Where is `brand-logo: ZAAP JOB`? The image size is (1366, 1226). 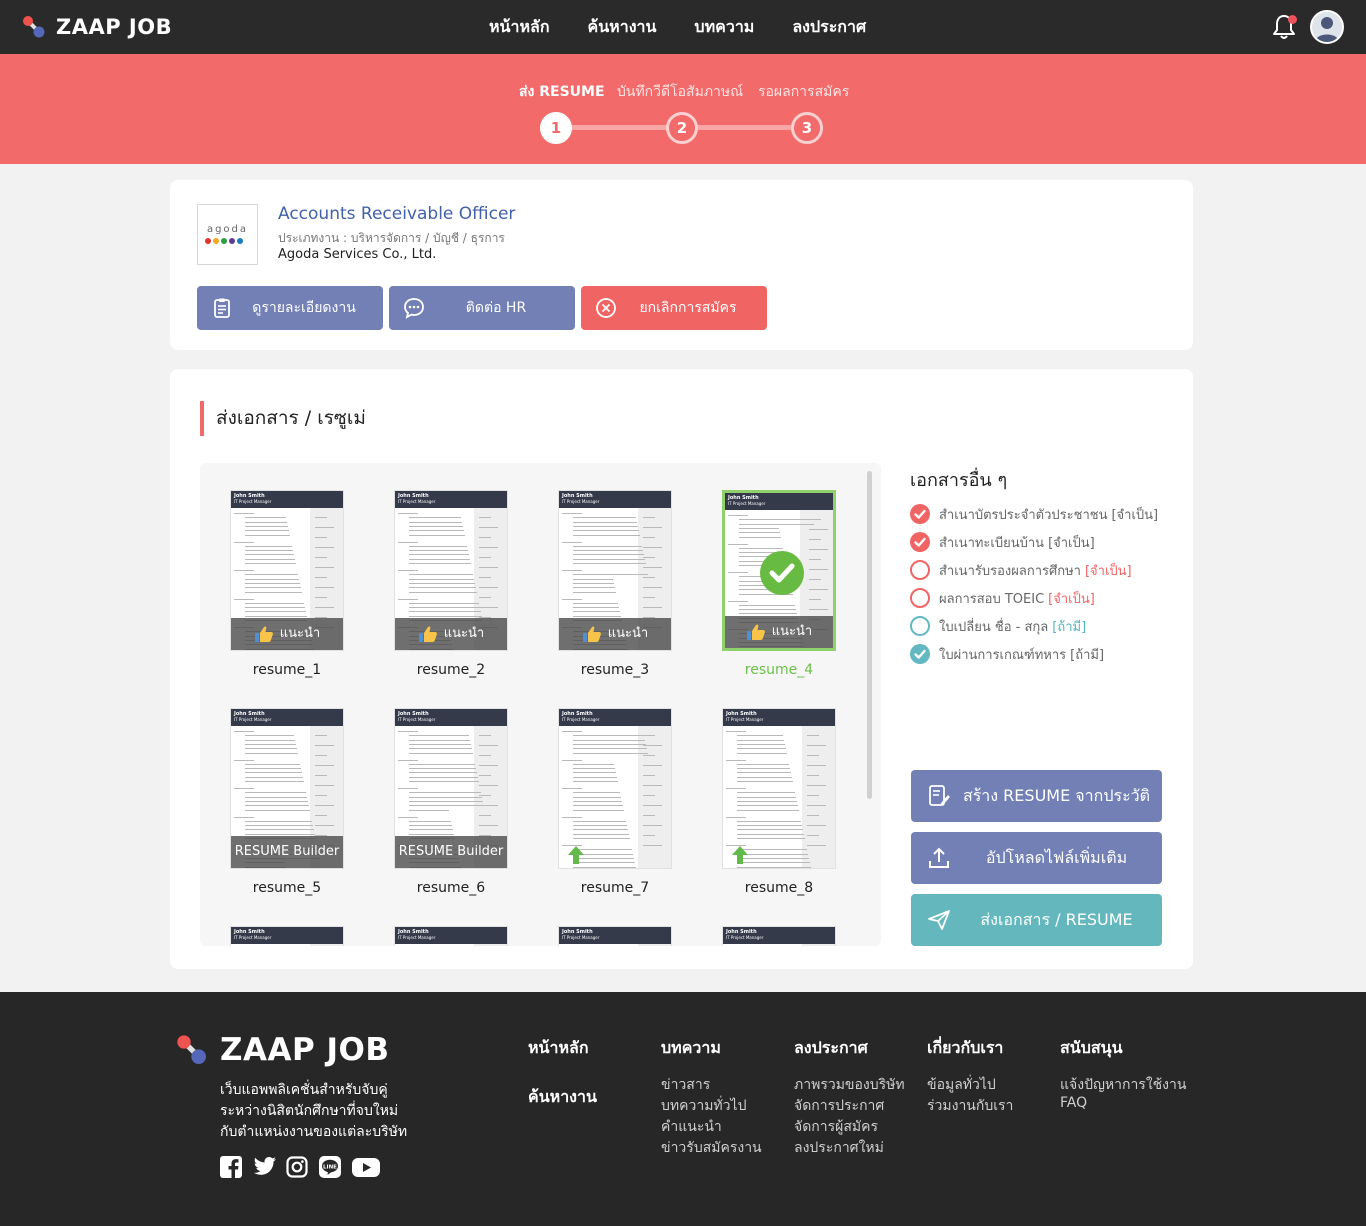 brand-logo: ZAAP JOB is located at coordinates (97, 27).